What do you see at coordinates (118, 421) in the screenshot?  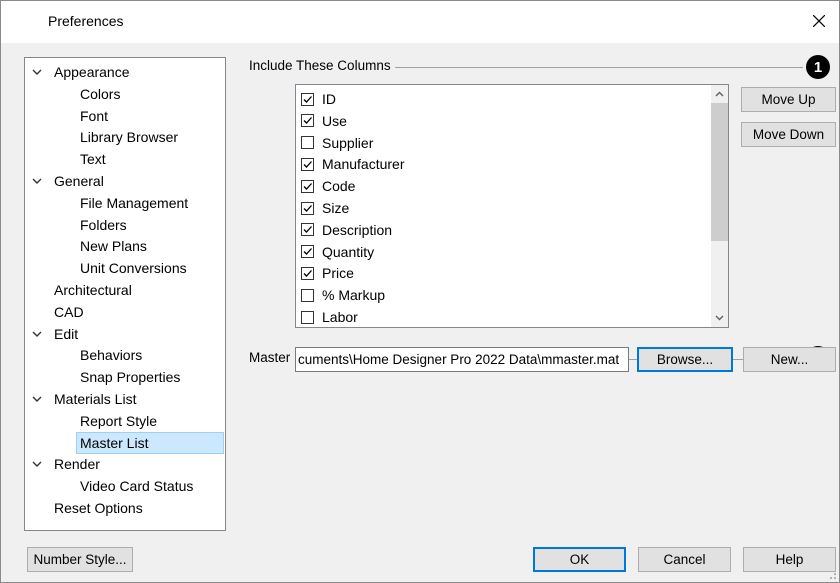 I see `tree-item-report-style: Report Style` at bounding box center [118, 421].